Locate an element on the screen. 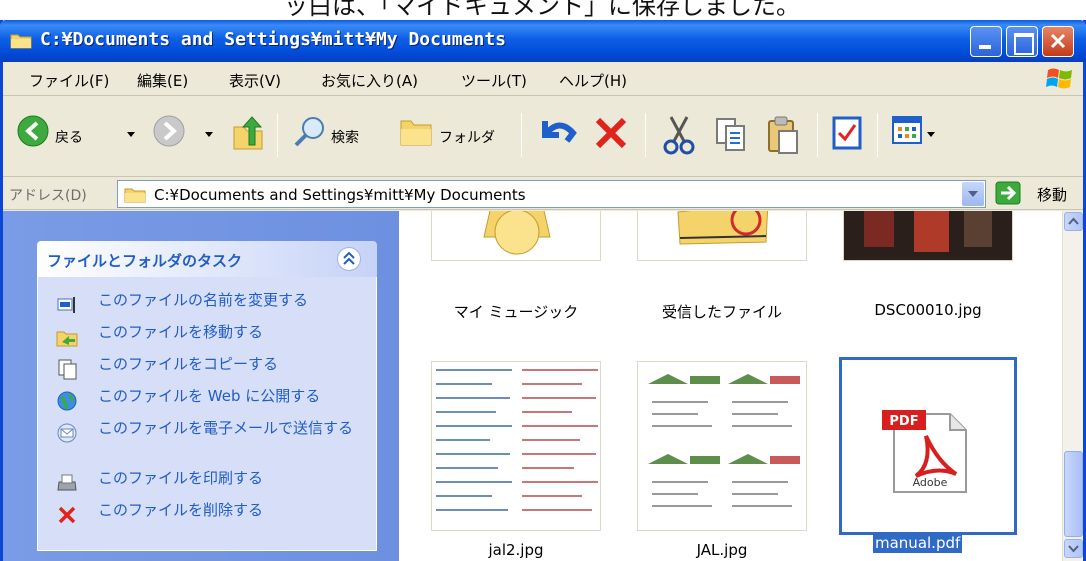 The height and width of the screenshot is (561, 1086). windows-logo-icon is located at coordinates (1059, 78).